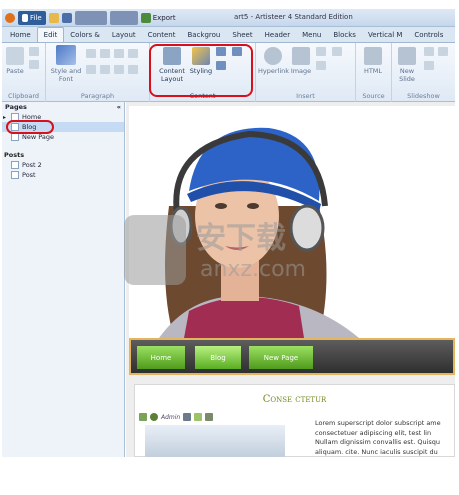 The image size is (459, 495). What do you see at coordinates (105, 69) in the screenshot?
I see `align-center-icon` at bounding box center [105, 69].